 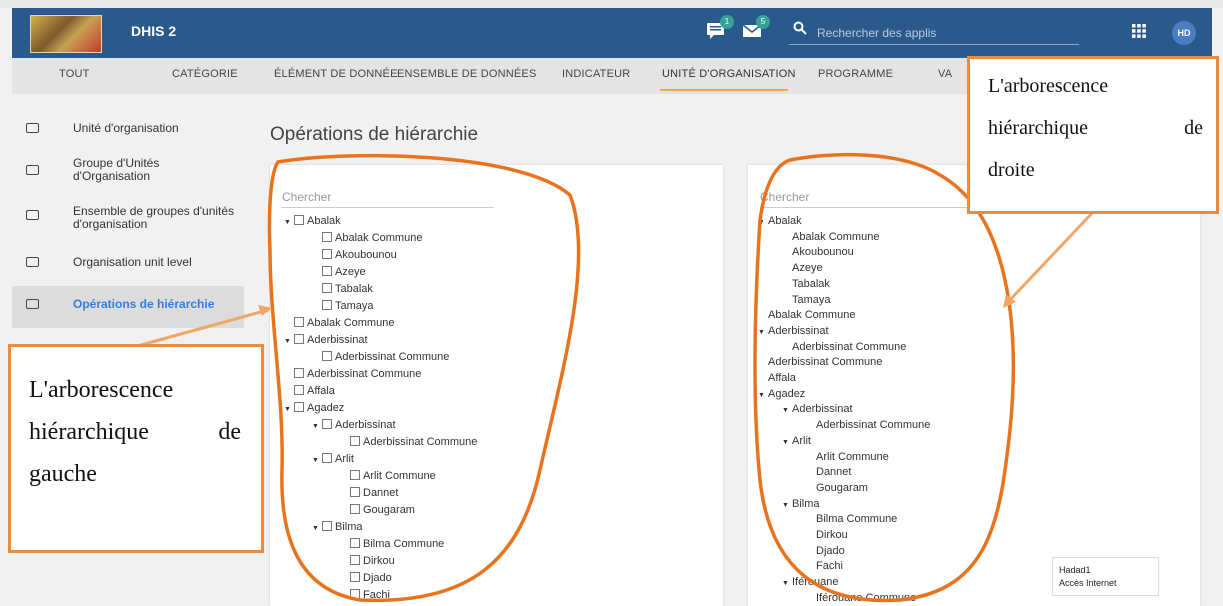 What do you see at coordinates (866, 197) in the screenshot?
I see `right-search-input` at bounding box center [866, 197].